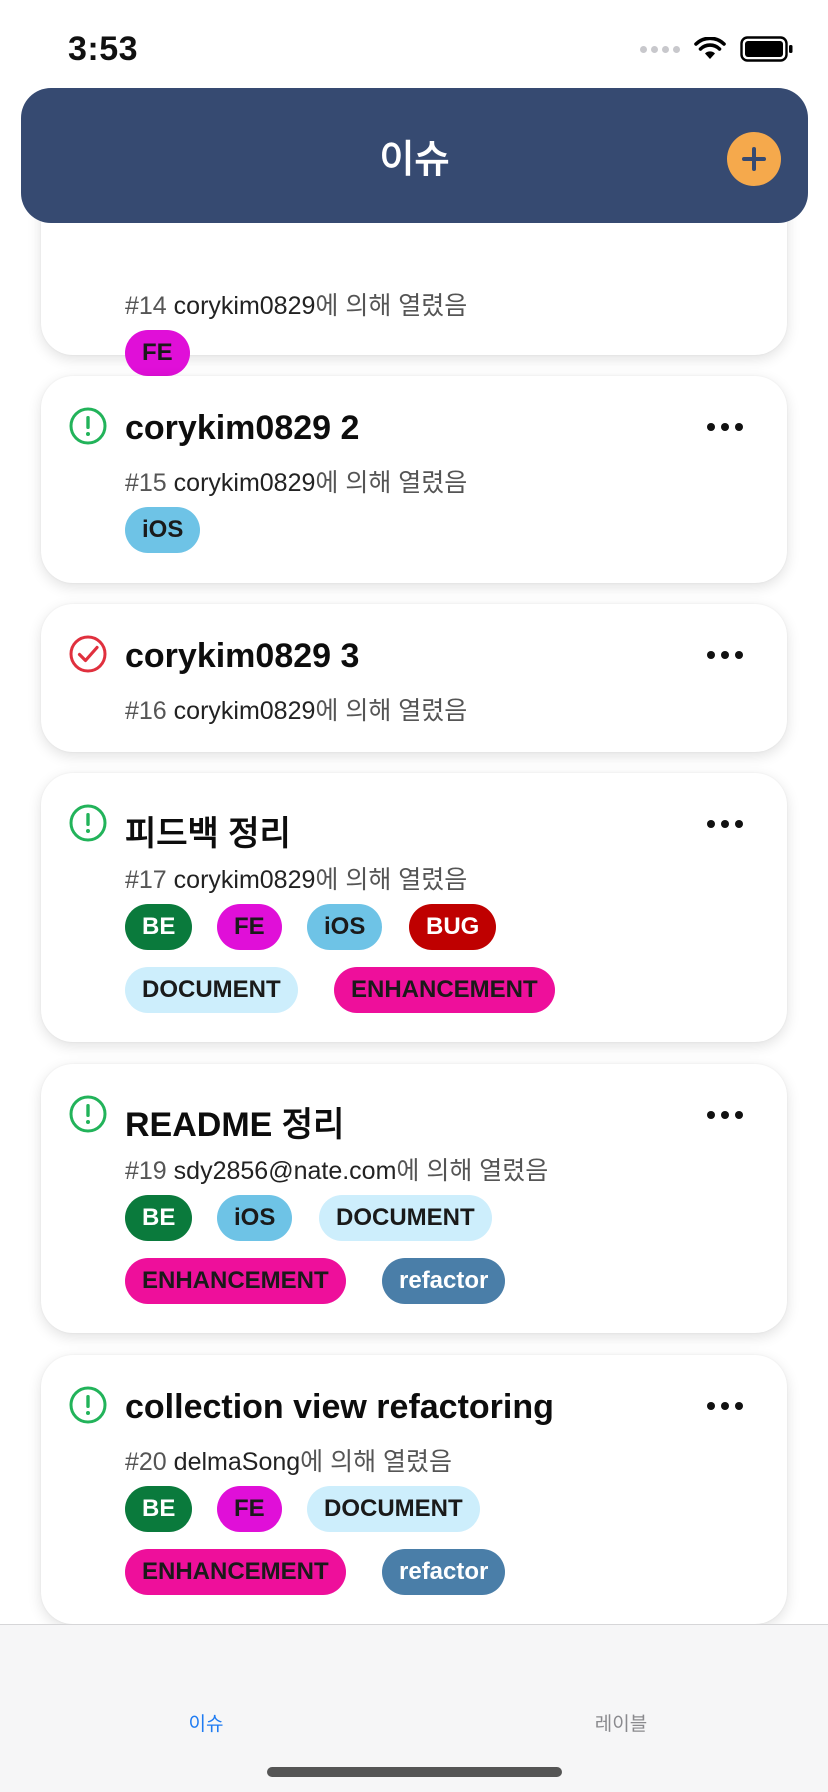  I want to click on home-indicator, so click(414, 1772).